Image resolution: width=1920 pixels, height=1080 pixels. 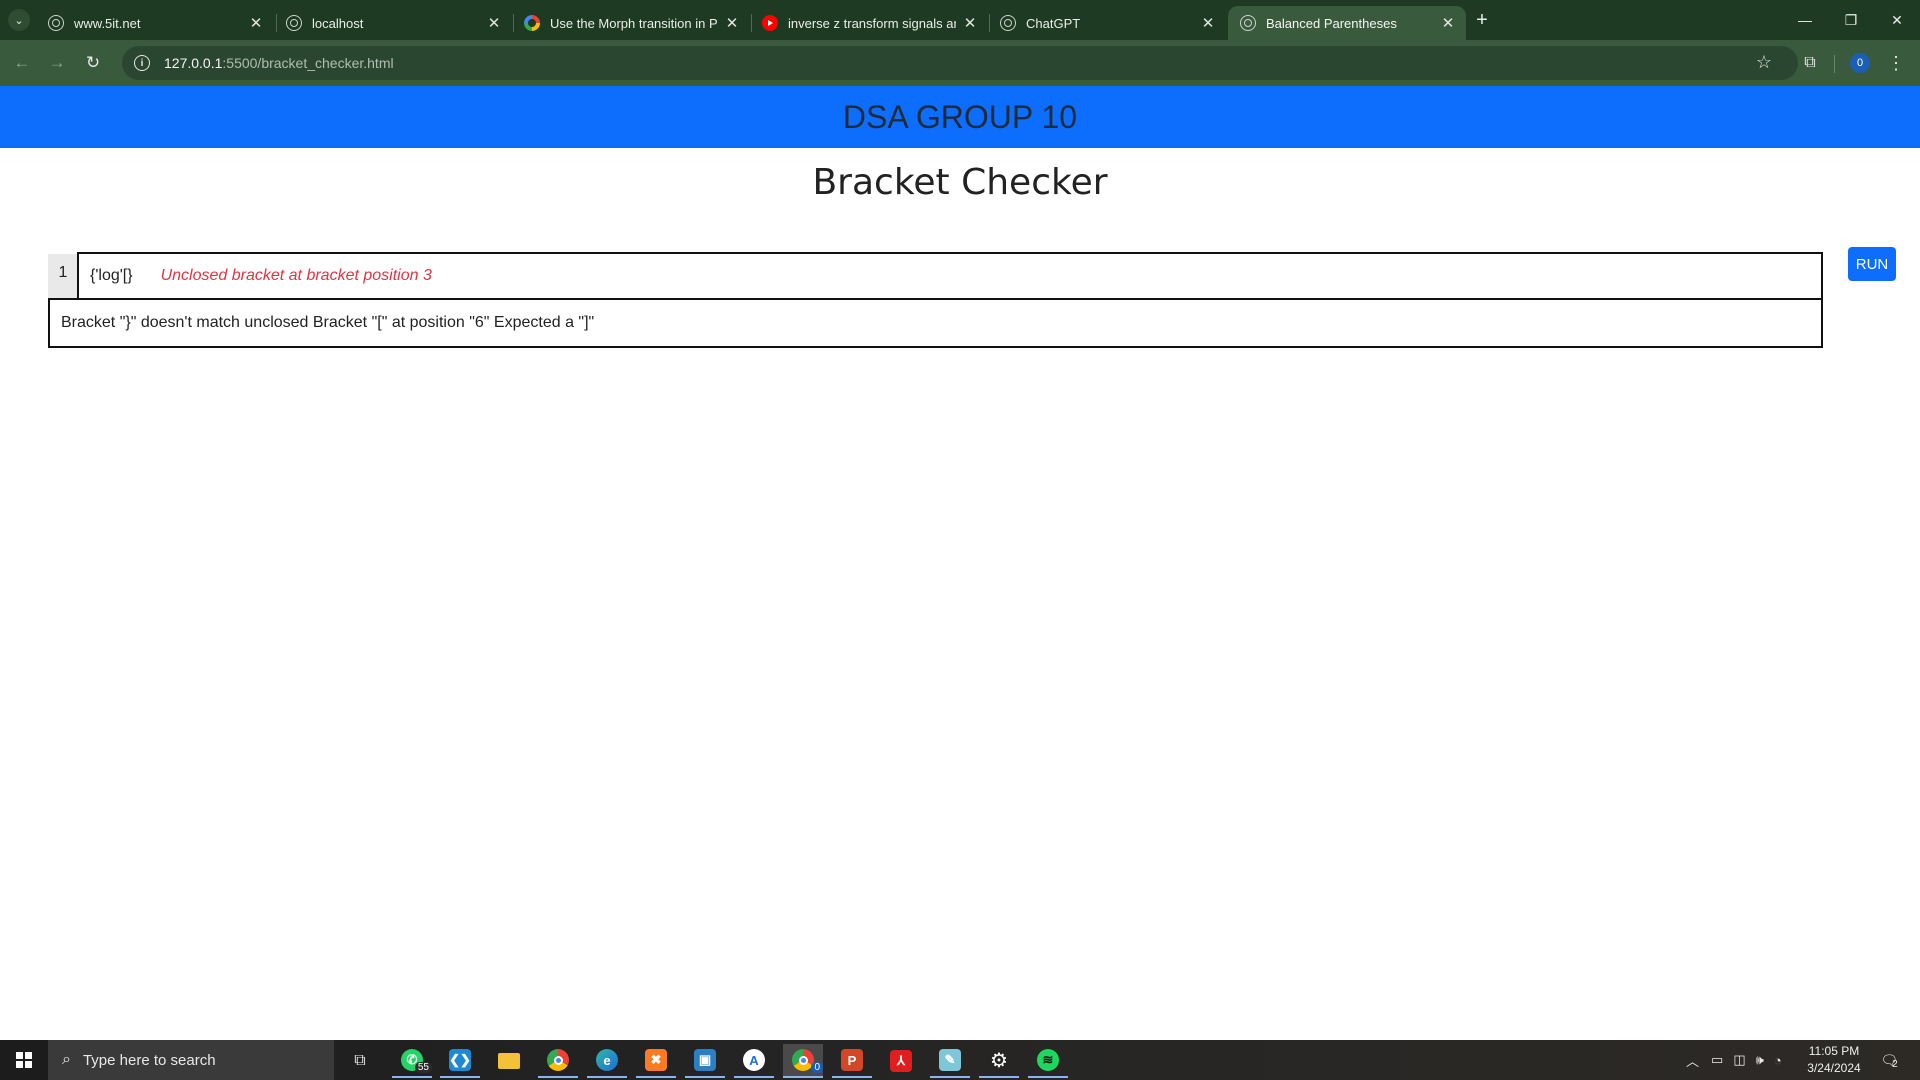 I want to click on address-bar: i 127.0.0.1:5500/bracket_checker.html ☆, so click(x=960, y=63).